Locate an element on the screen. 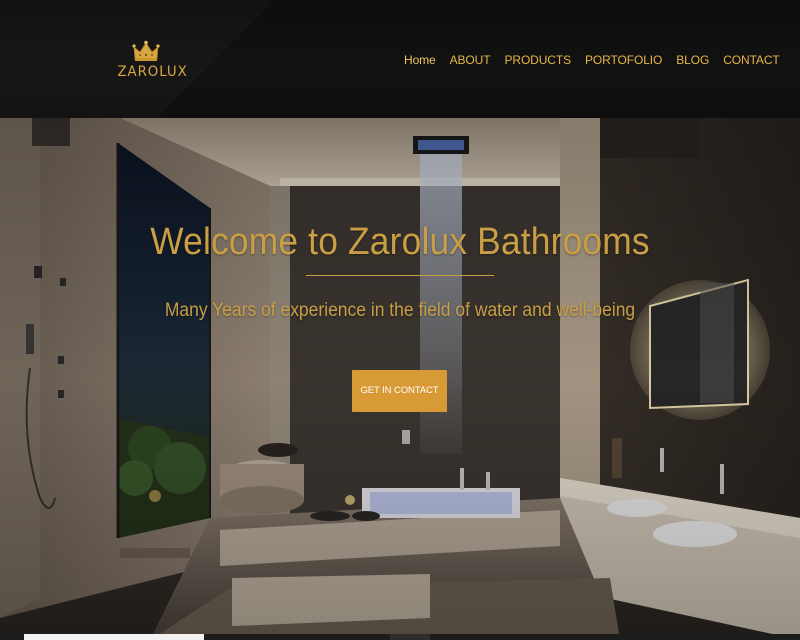  get-in-contact-button: GET IN CONTACT is located at coordinates (399, 391).